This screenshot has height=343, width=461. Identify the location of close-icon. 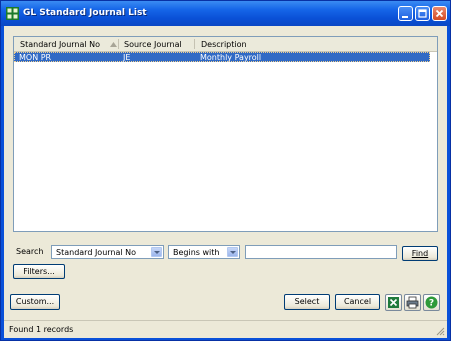
(439, 13).